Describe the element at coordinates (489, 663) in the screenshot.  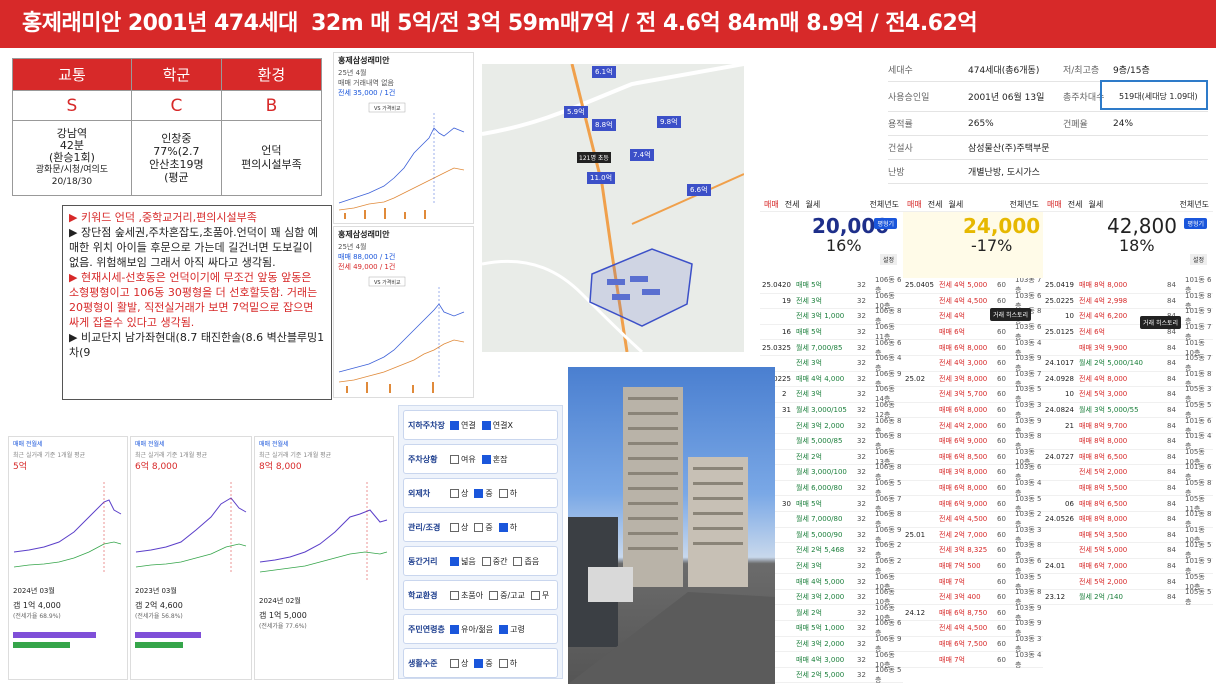
I see `checkbox-label: 중` at that location.